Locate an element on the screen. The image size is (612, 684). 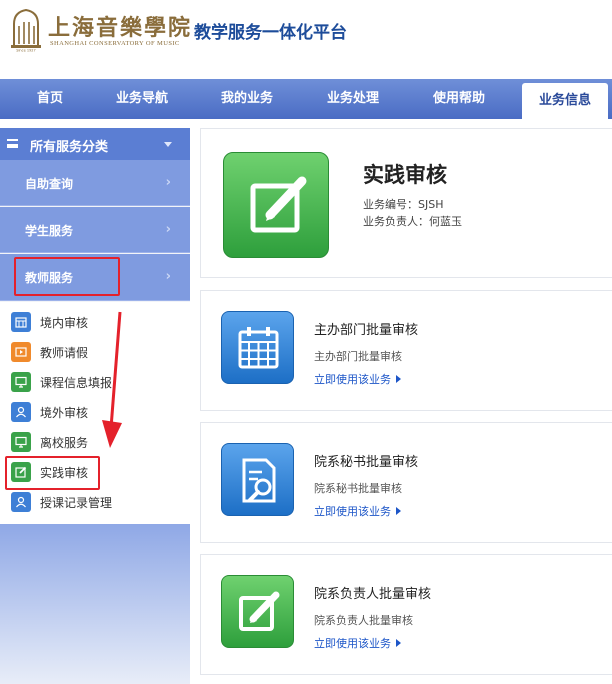
card-description: 院系负责人批量审核 is located at coordinates (363, 620).